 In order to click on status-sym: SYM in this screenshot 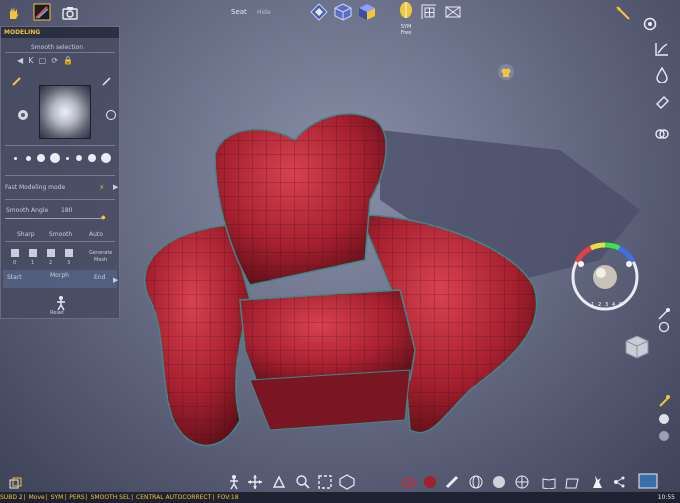, I will do `click(57, 497)`.